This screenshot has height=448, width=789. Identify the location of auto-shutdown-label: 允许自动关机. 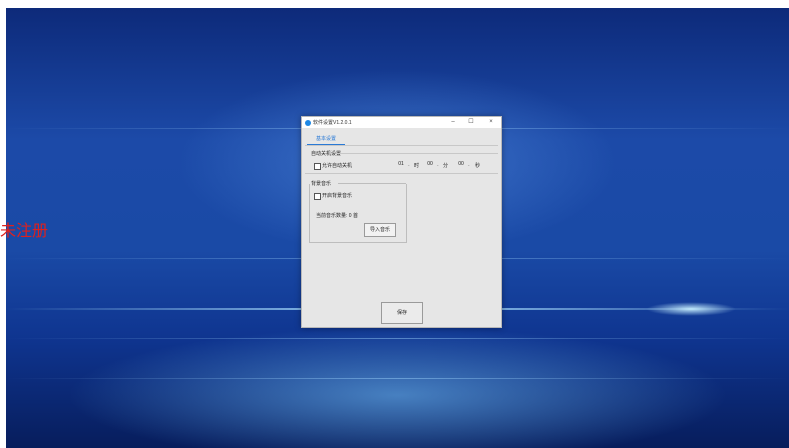
(337, 166).